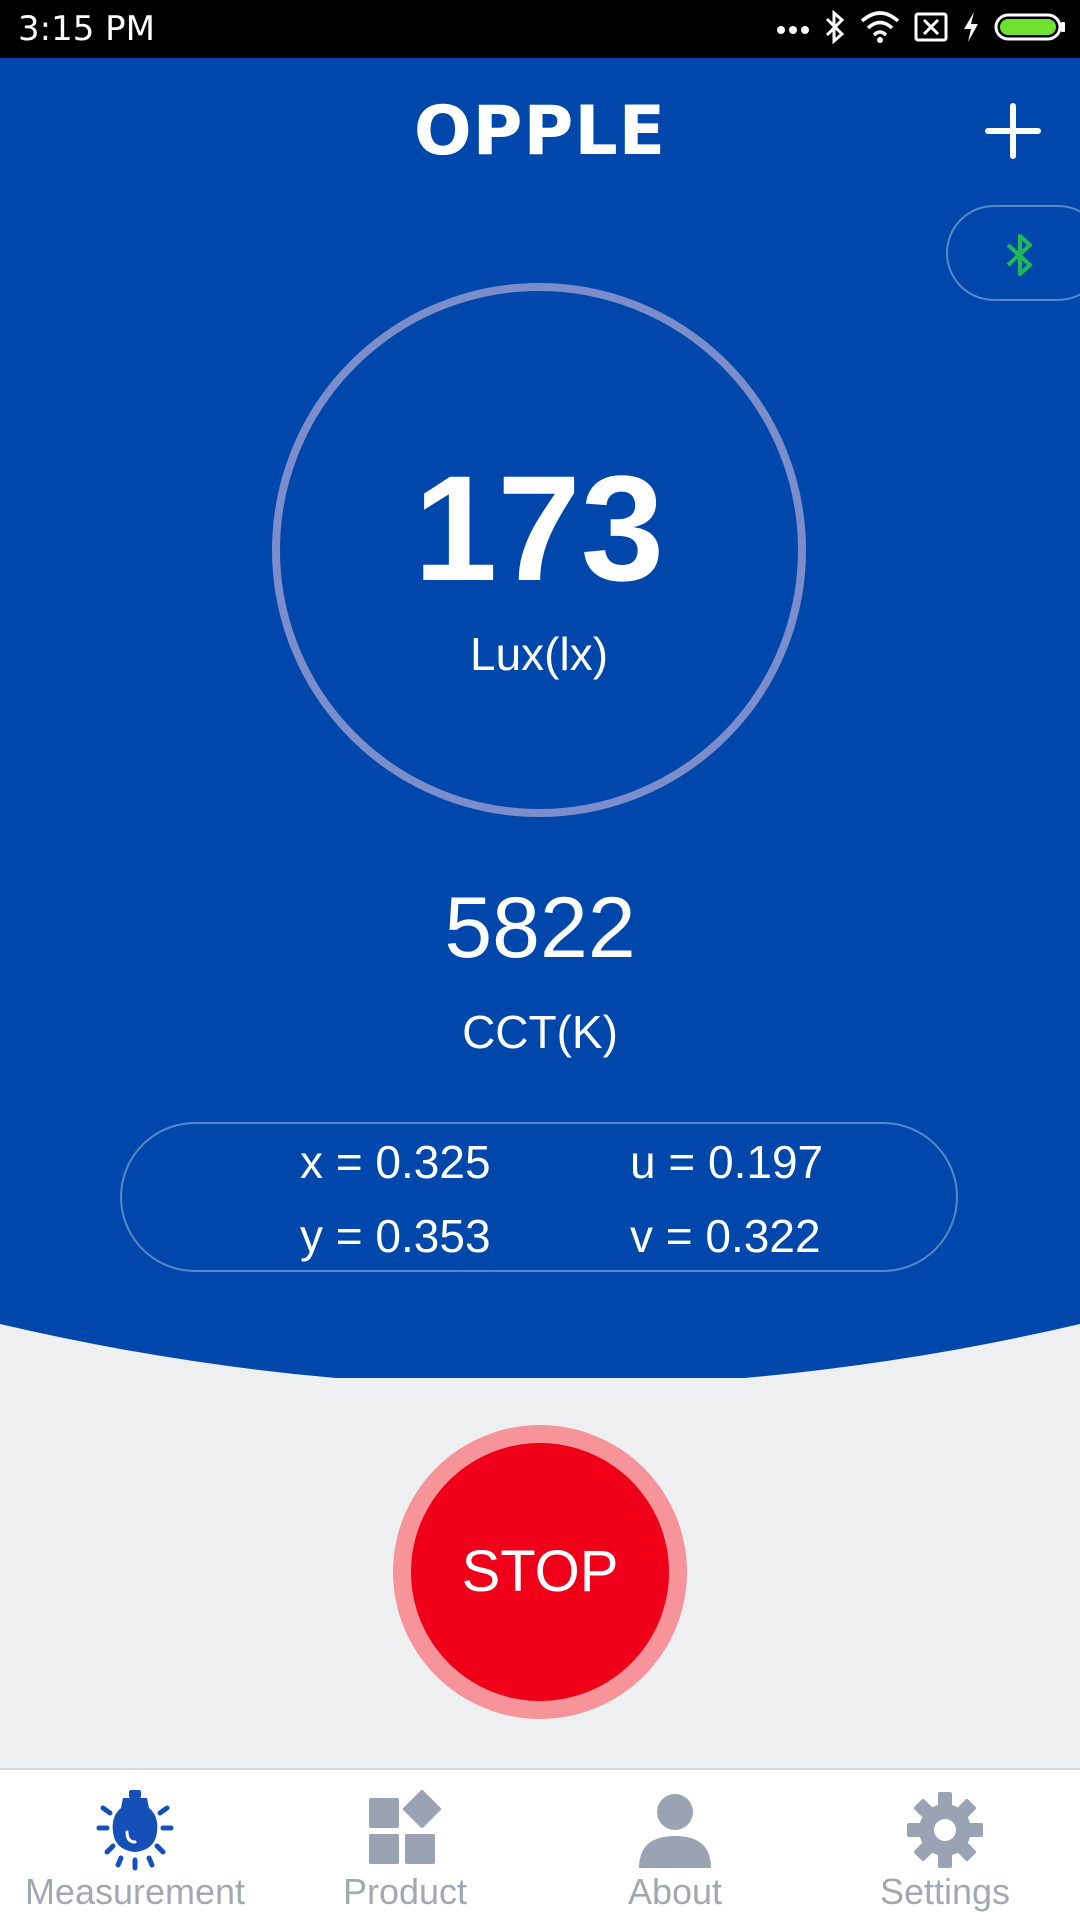 The height and width of the screenshot is (1920, 1080). Describe the element at coordinates (793, 29) in the screenshot. I see `more-dots-icon` at that location.